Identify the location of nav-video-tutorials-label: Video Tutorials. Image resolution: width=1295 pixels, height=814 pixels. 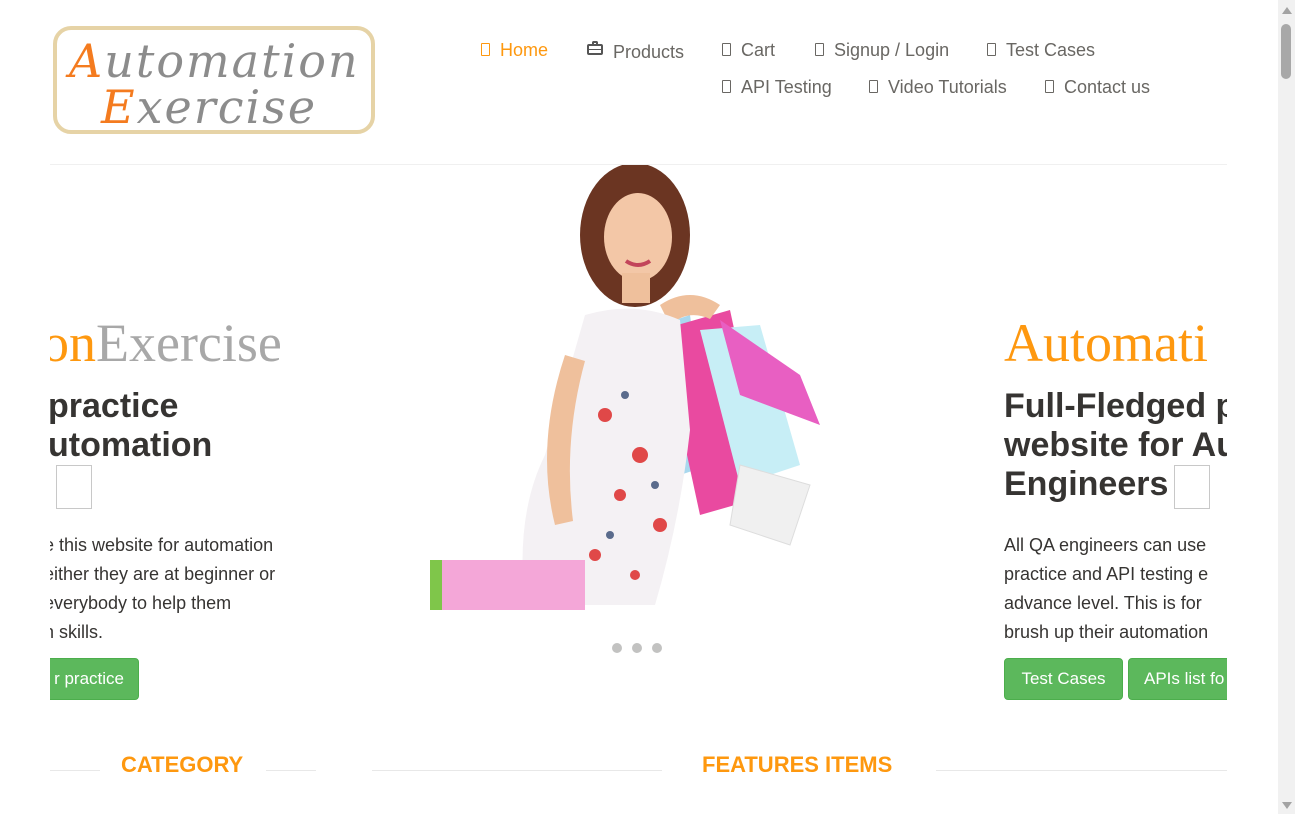
(947, 87).